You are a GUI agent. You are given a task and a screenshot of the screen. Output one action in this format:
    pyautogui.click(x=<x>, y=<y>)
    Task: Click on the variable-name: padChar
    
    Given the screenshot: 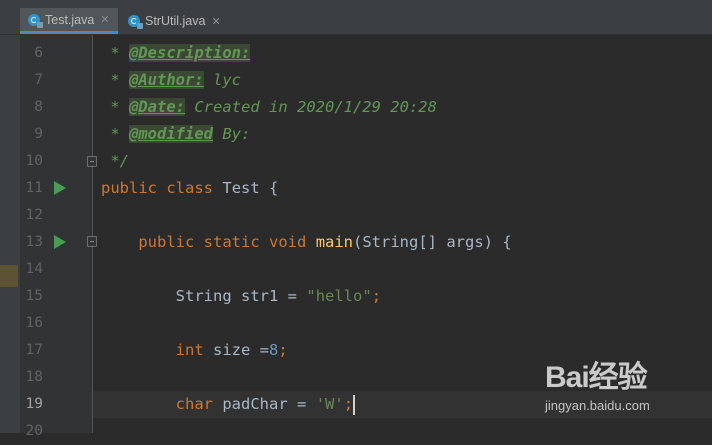 What is the action you would take?
    pyautogui.click(x=255, y=404)
    